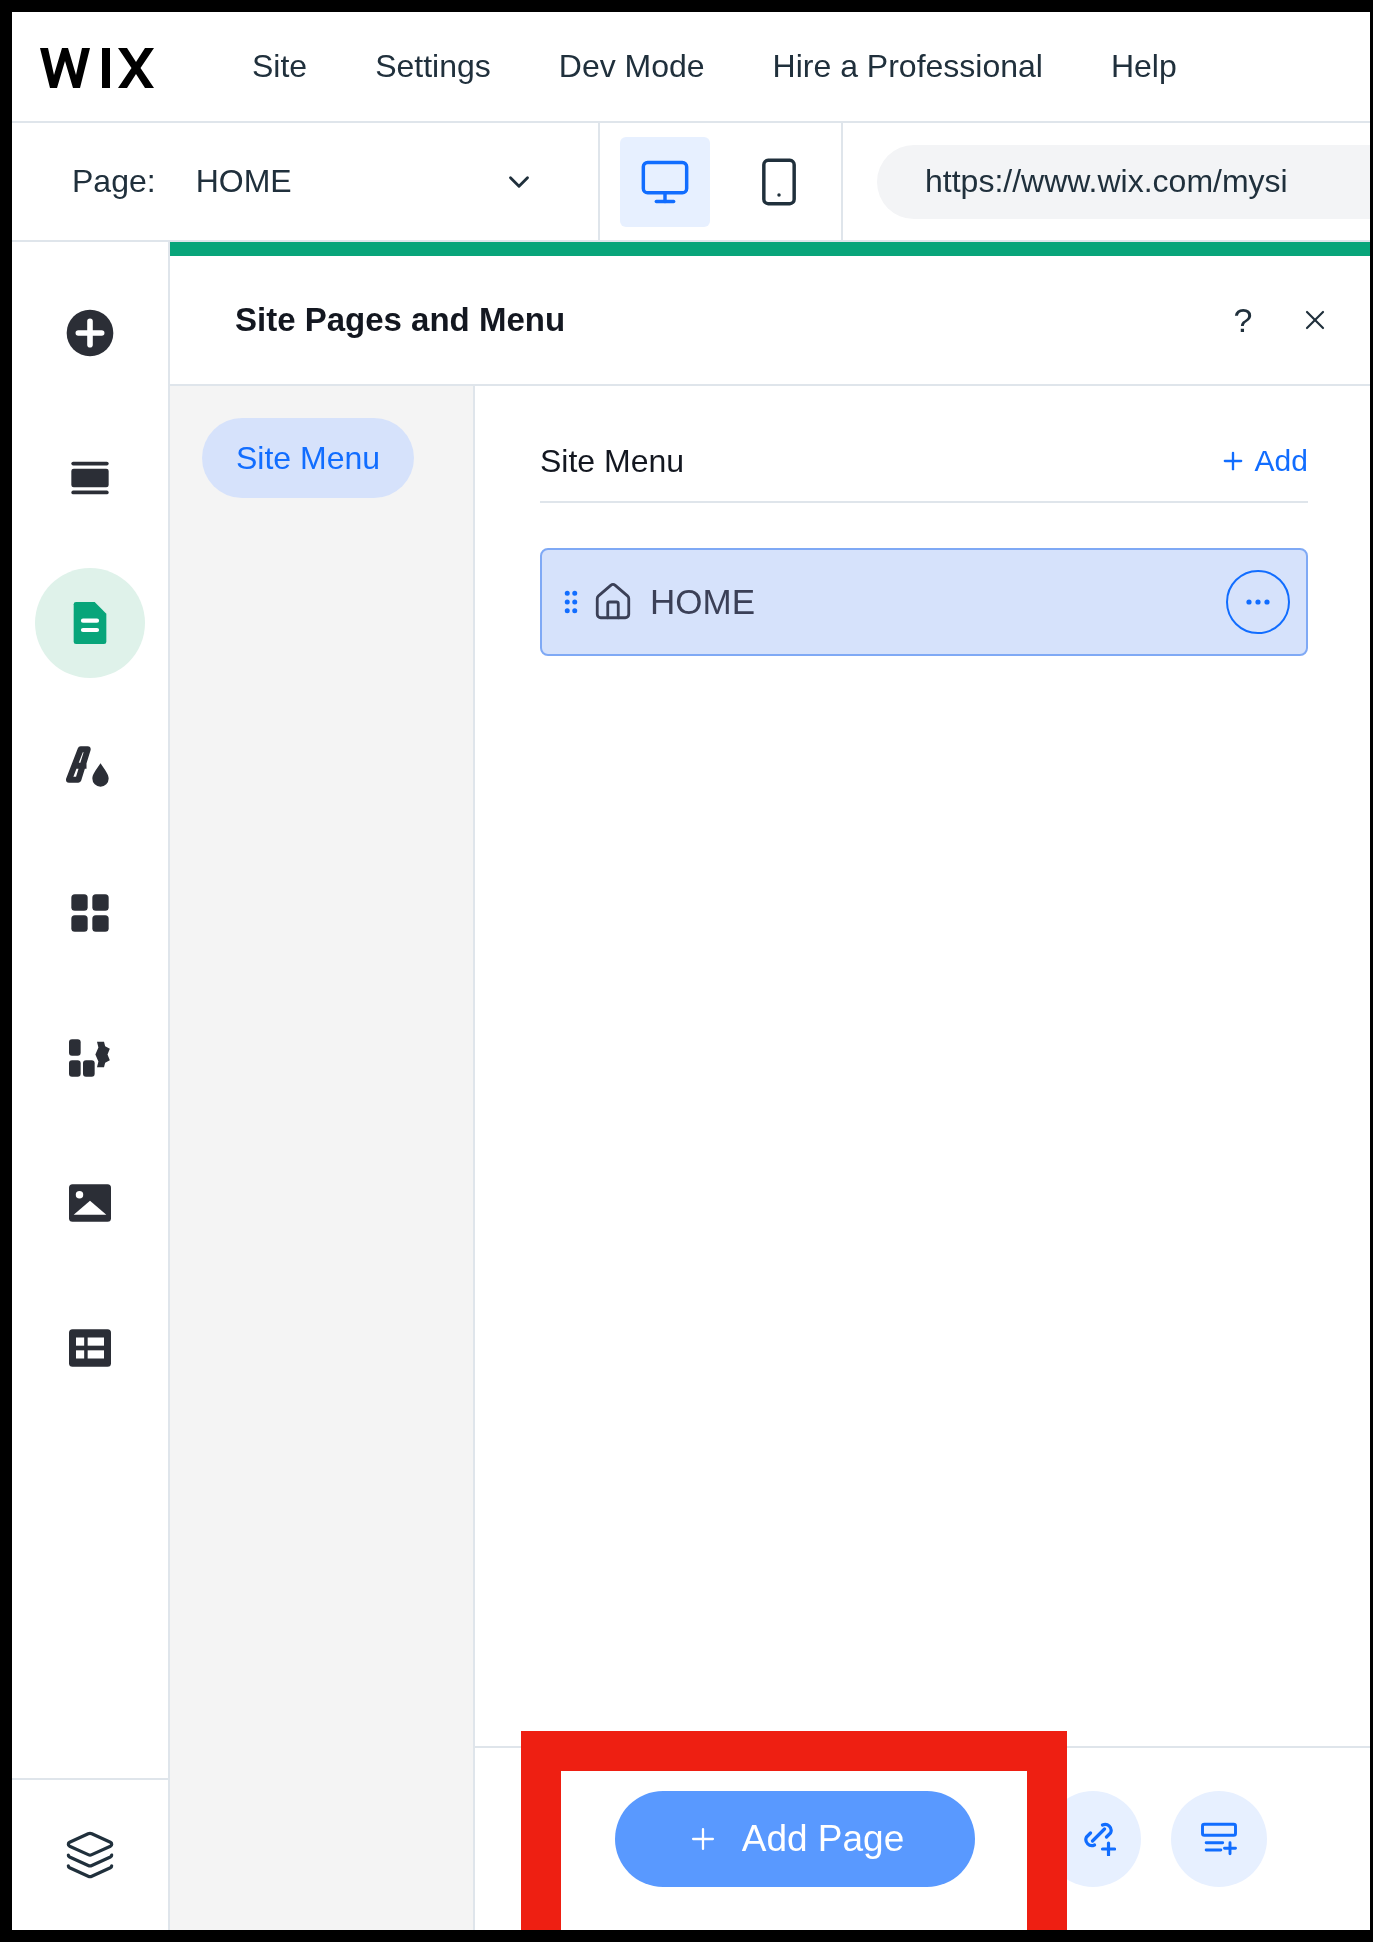 This screenshot has width=1373, height=1942. I want to click on page-row: HOME, so click(924, 602).